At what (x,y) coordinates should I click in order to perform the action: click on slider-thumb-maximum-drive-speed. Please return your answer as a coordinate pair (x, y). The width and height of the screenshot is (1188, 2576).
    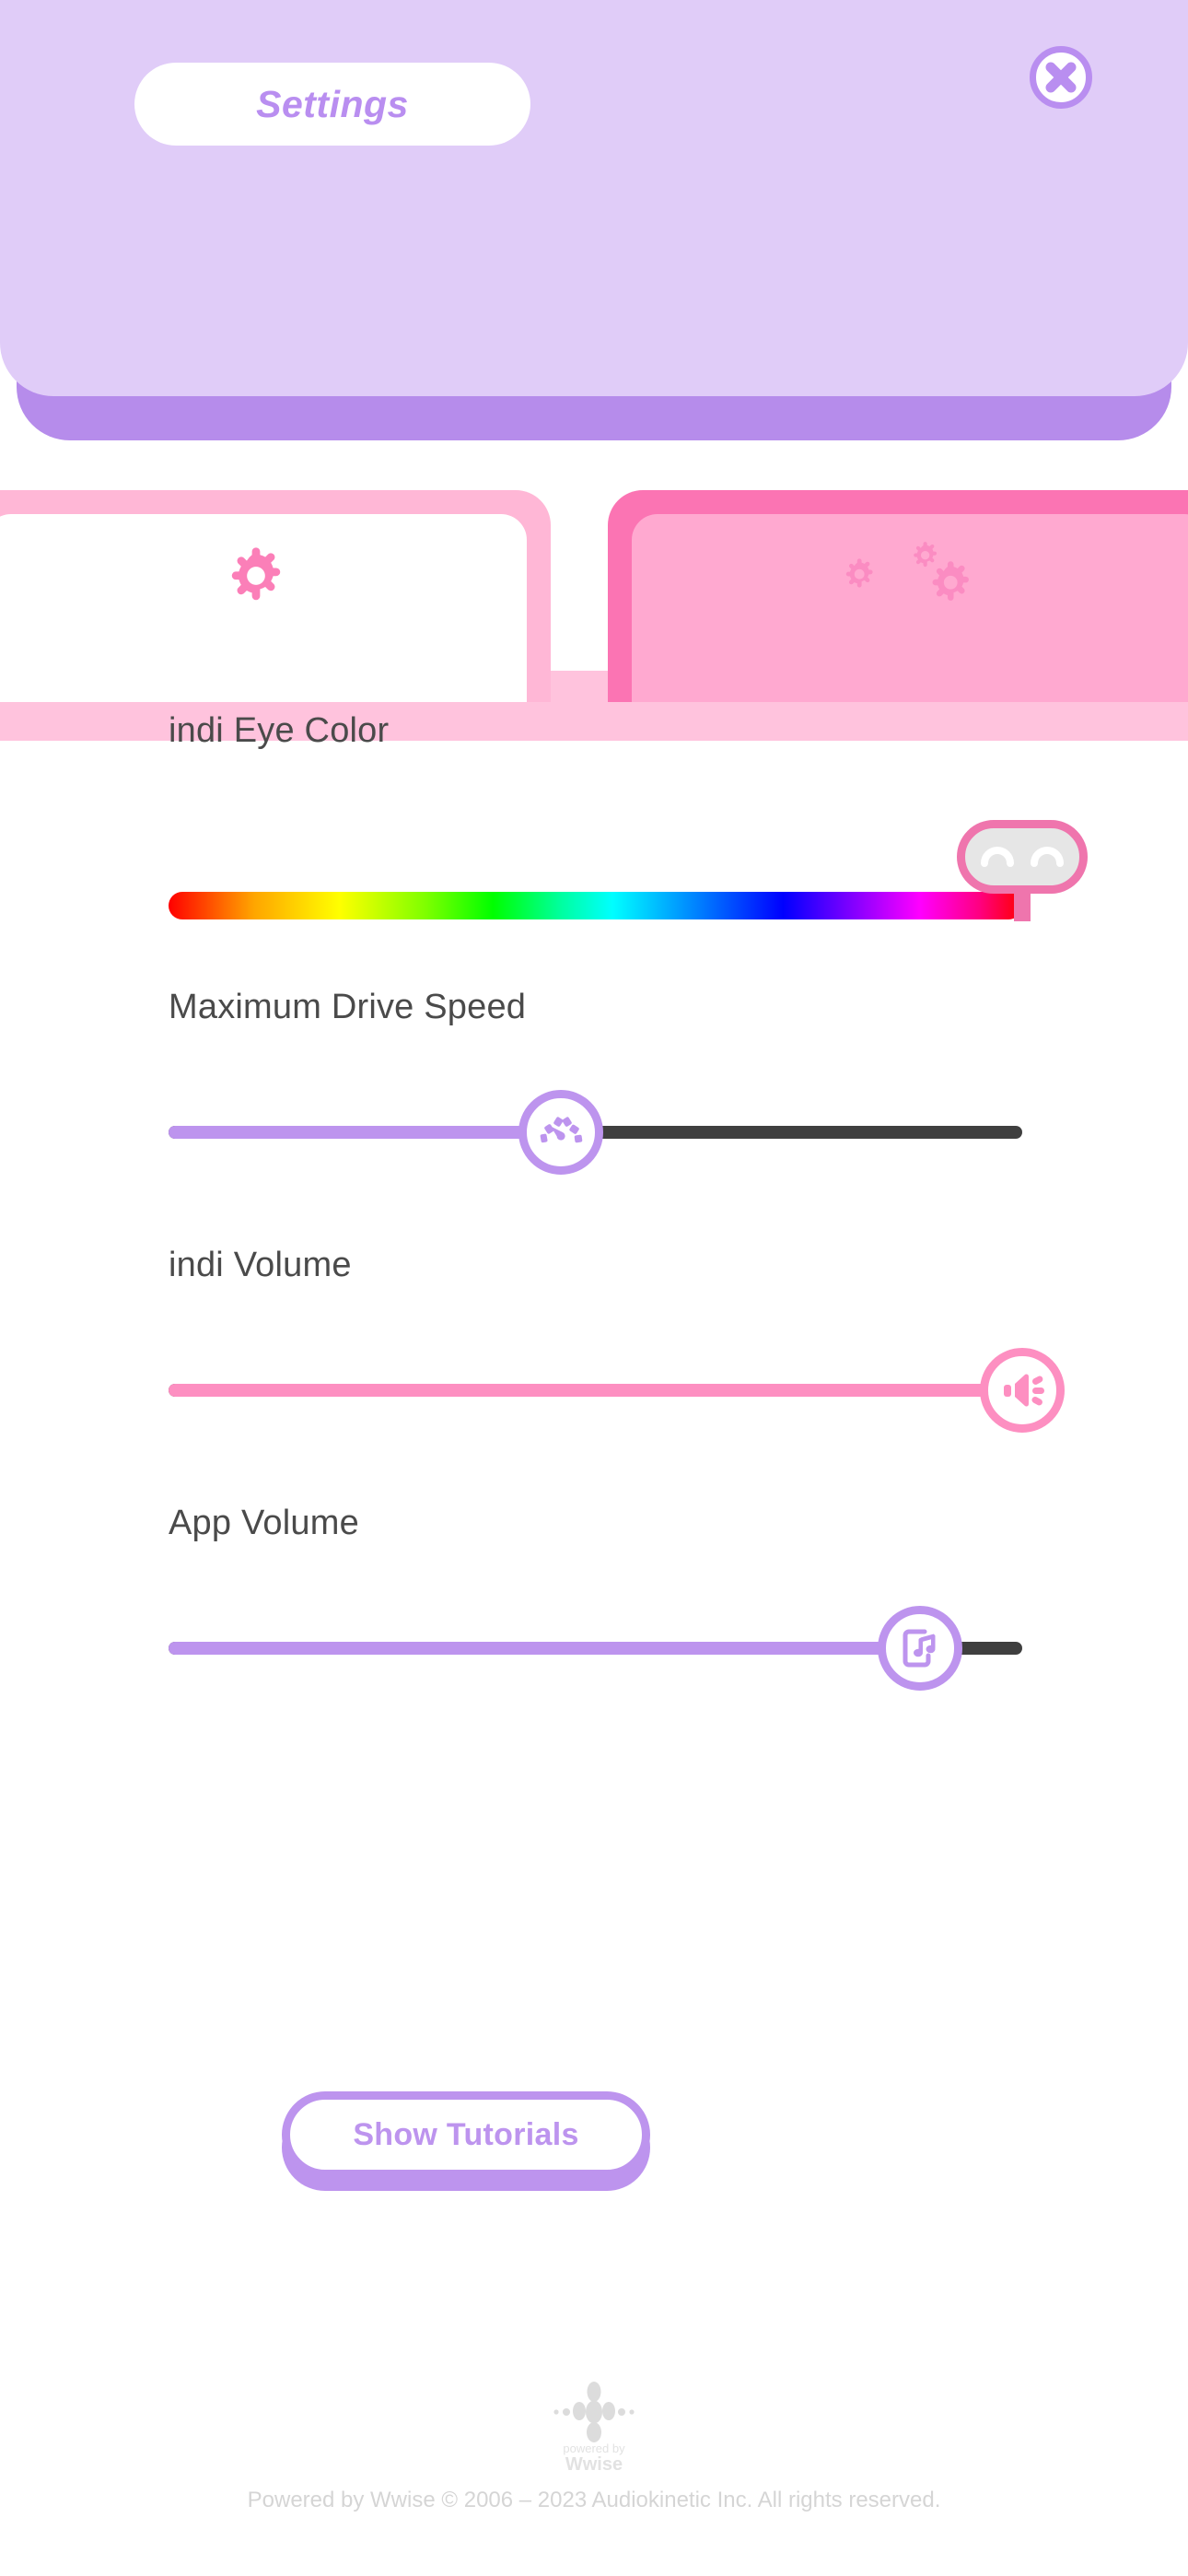
    Looking at the image, I should click on (561, 1132).